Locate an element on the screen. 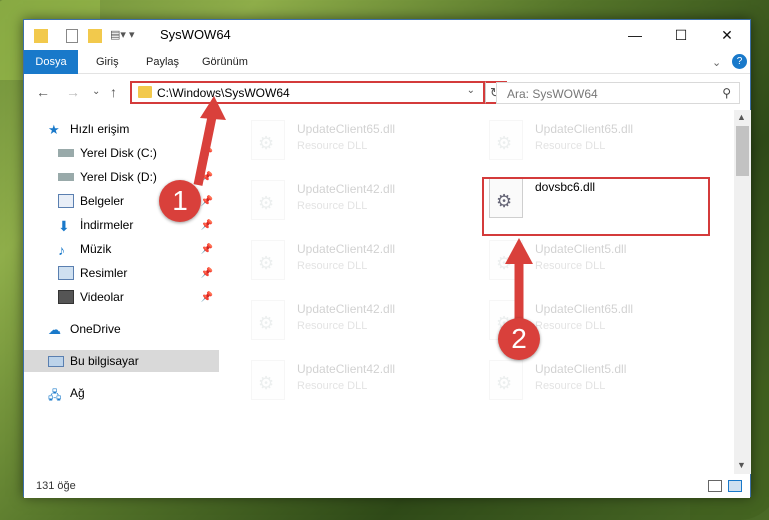  nav-item-yerel-disk-c: Yerel Disk (C:) 📌 is located at coordinates (121, 153).